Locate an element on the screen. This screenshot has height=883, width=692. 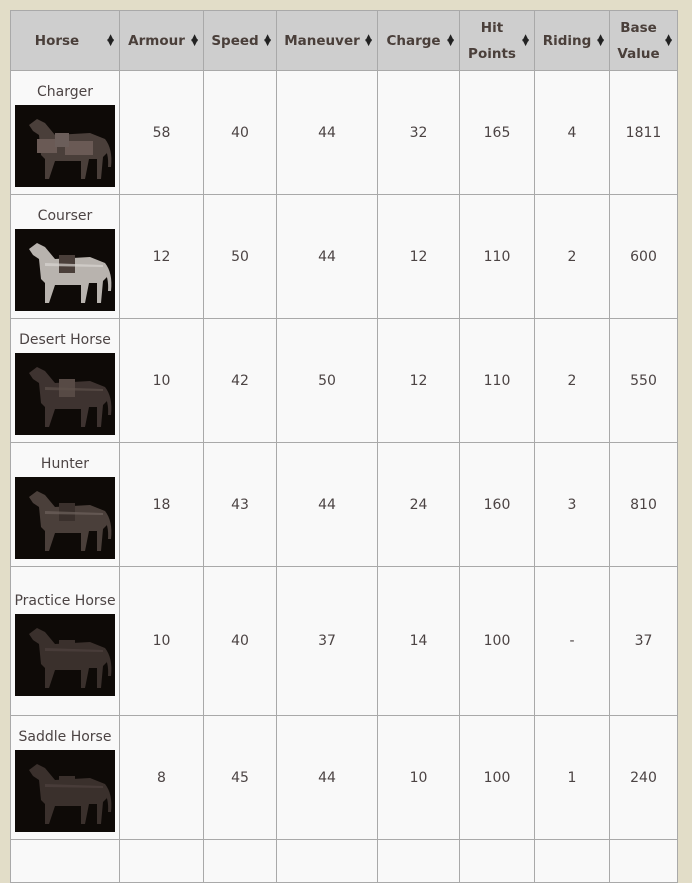
armour-cell: 58 is located at coordinates (161, 132).